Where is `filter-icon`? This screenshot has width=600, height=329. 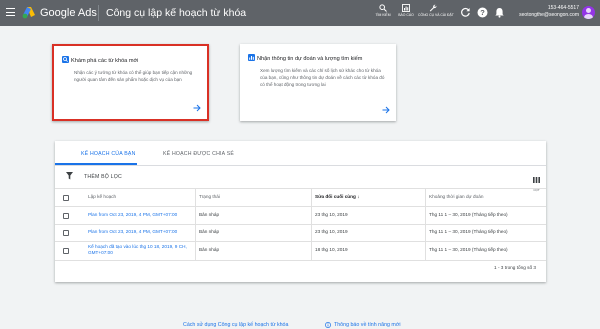 filter-icon is located at coordinates (69, 176).